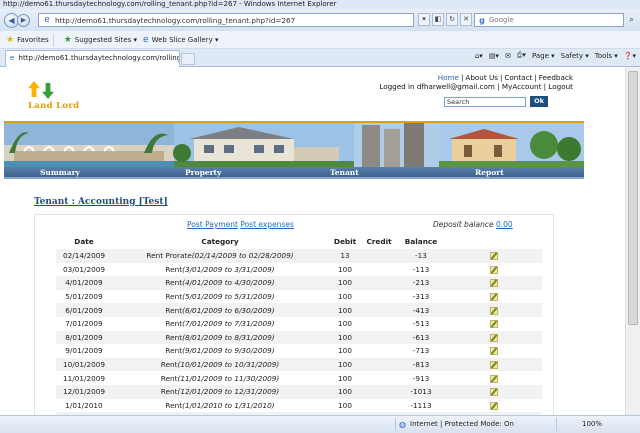  I want to click on page-title: Tenant : Accounting [Test], so click(101, 202).